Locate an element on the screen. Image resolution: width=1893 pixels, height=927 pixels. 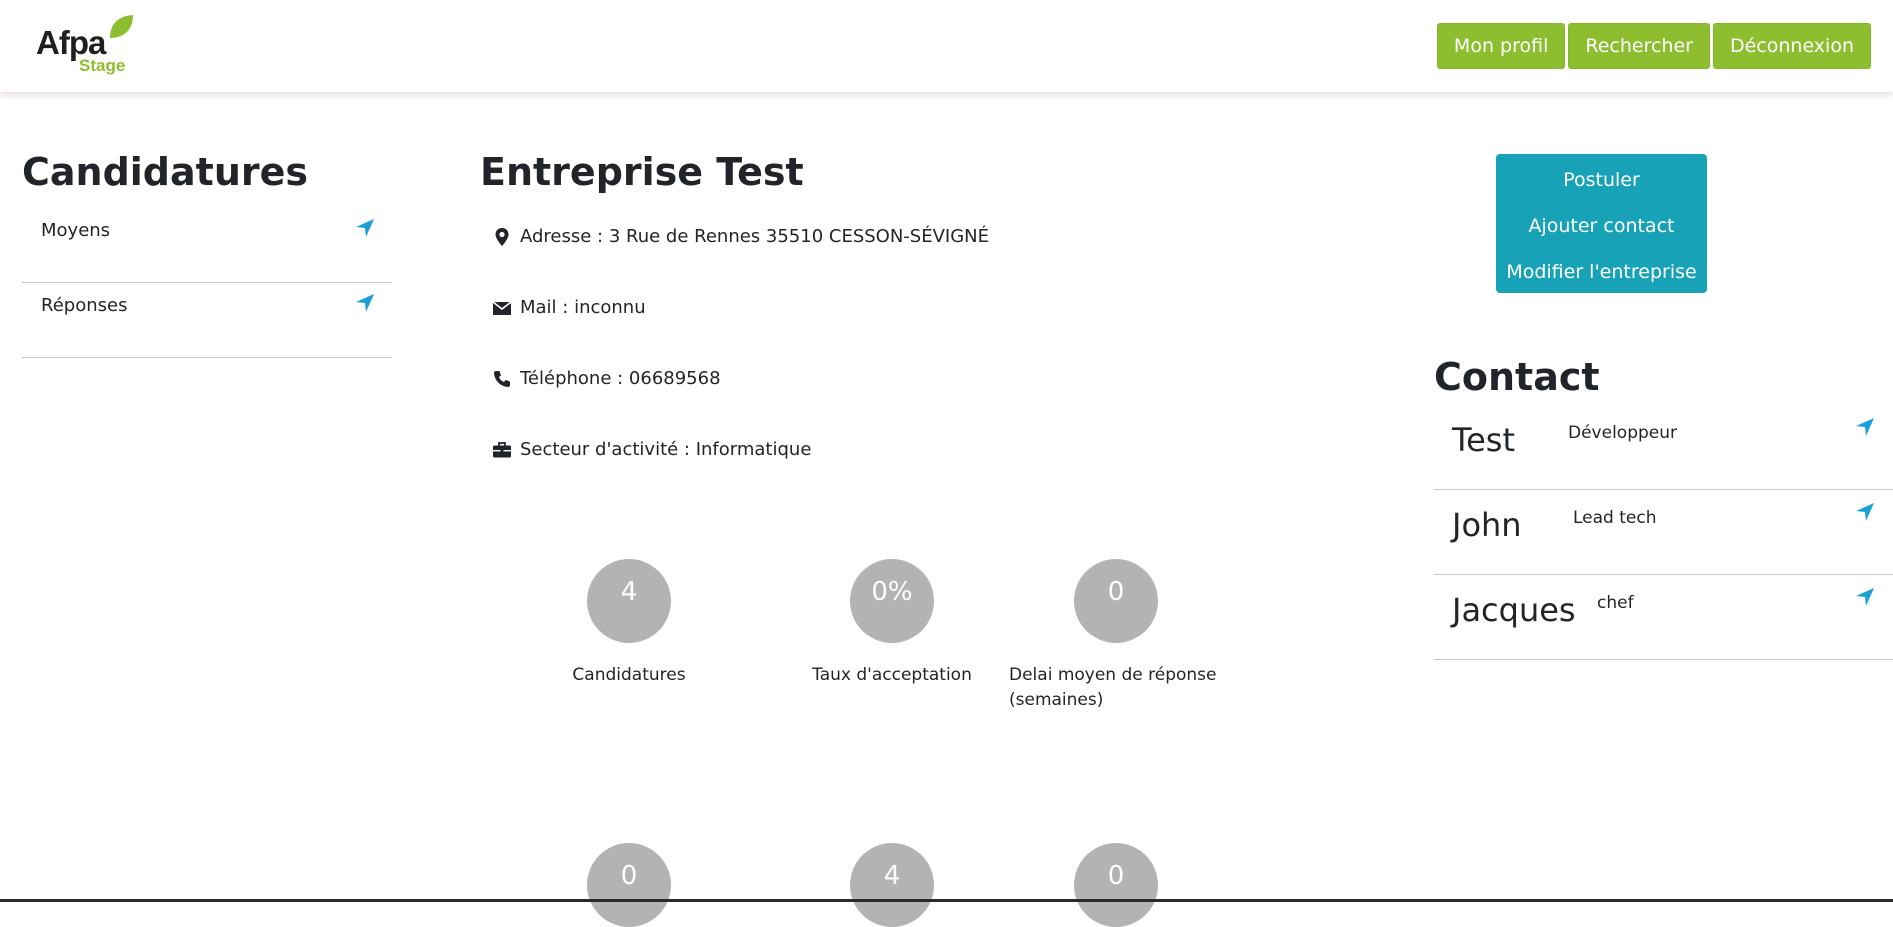
stat-label: Delai moyen de réponse (semaines) is located at coordinates (1113, 687).